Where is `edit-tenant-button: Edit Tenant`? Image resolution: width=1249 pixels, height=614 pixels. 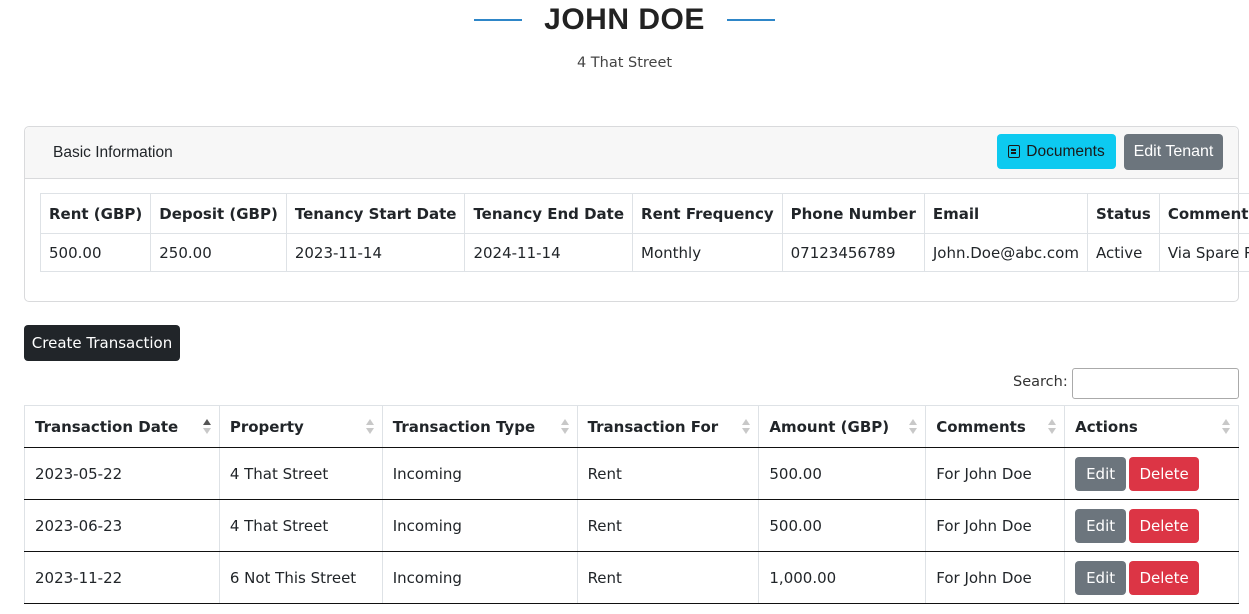 edit-tenant-button: Edit Tenant is located at coordinates (1173, 152).